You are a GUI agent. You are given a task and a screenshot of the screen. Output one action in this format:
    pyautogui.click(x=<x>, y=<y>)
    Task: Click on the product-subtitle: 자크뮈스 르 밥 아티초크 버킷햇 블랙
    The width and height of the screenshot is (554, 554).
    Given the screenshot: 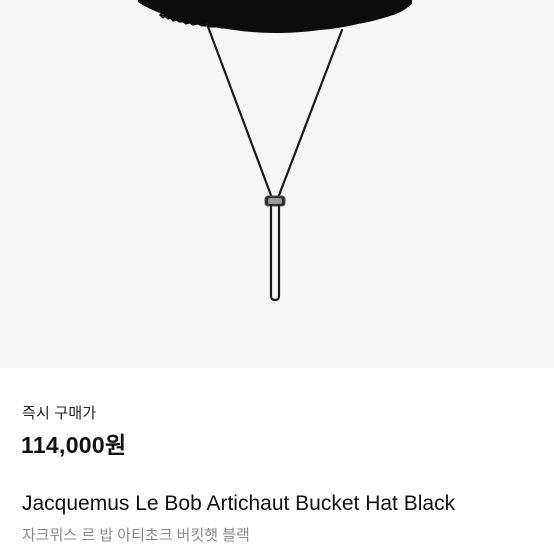 What is the action you would take?
    pyautogui.click(x=136, y=535)
    